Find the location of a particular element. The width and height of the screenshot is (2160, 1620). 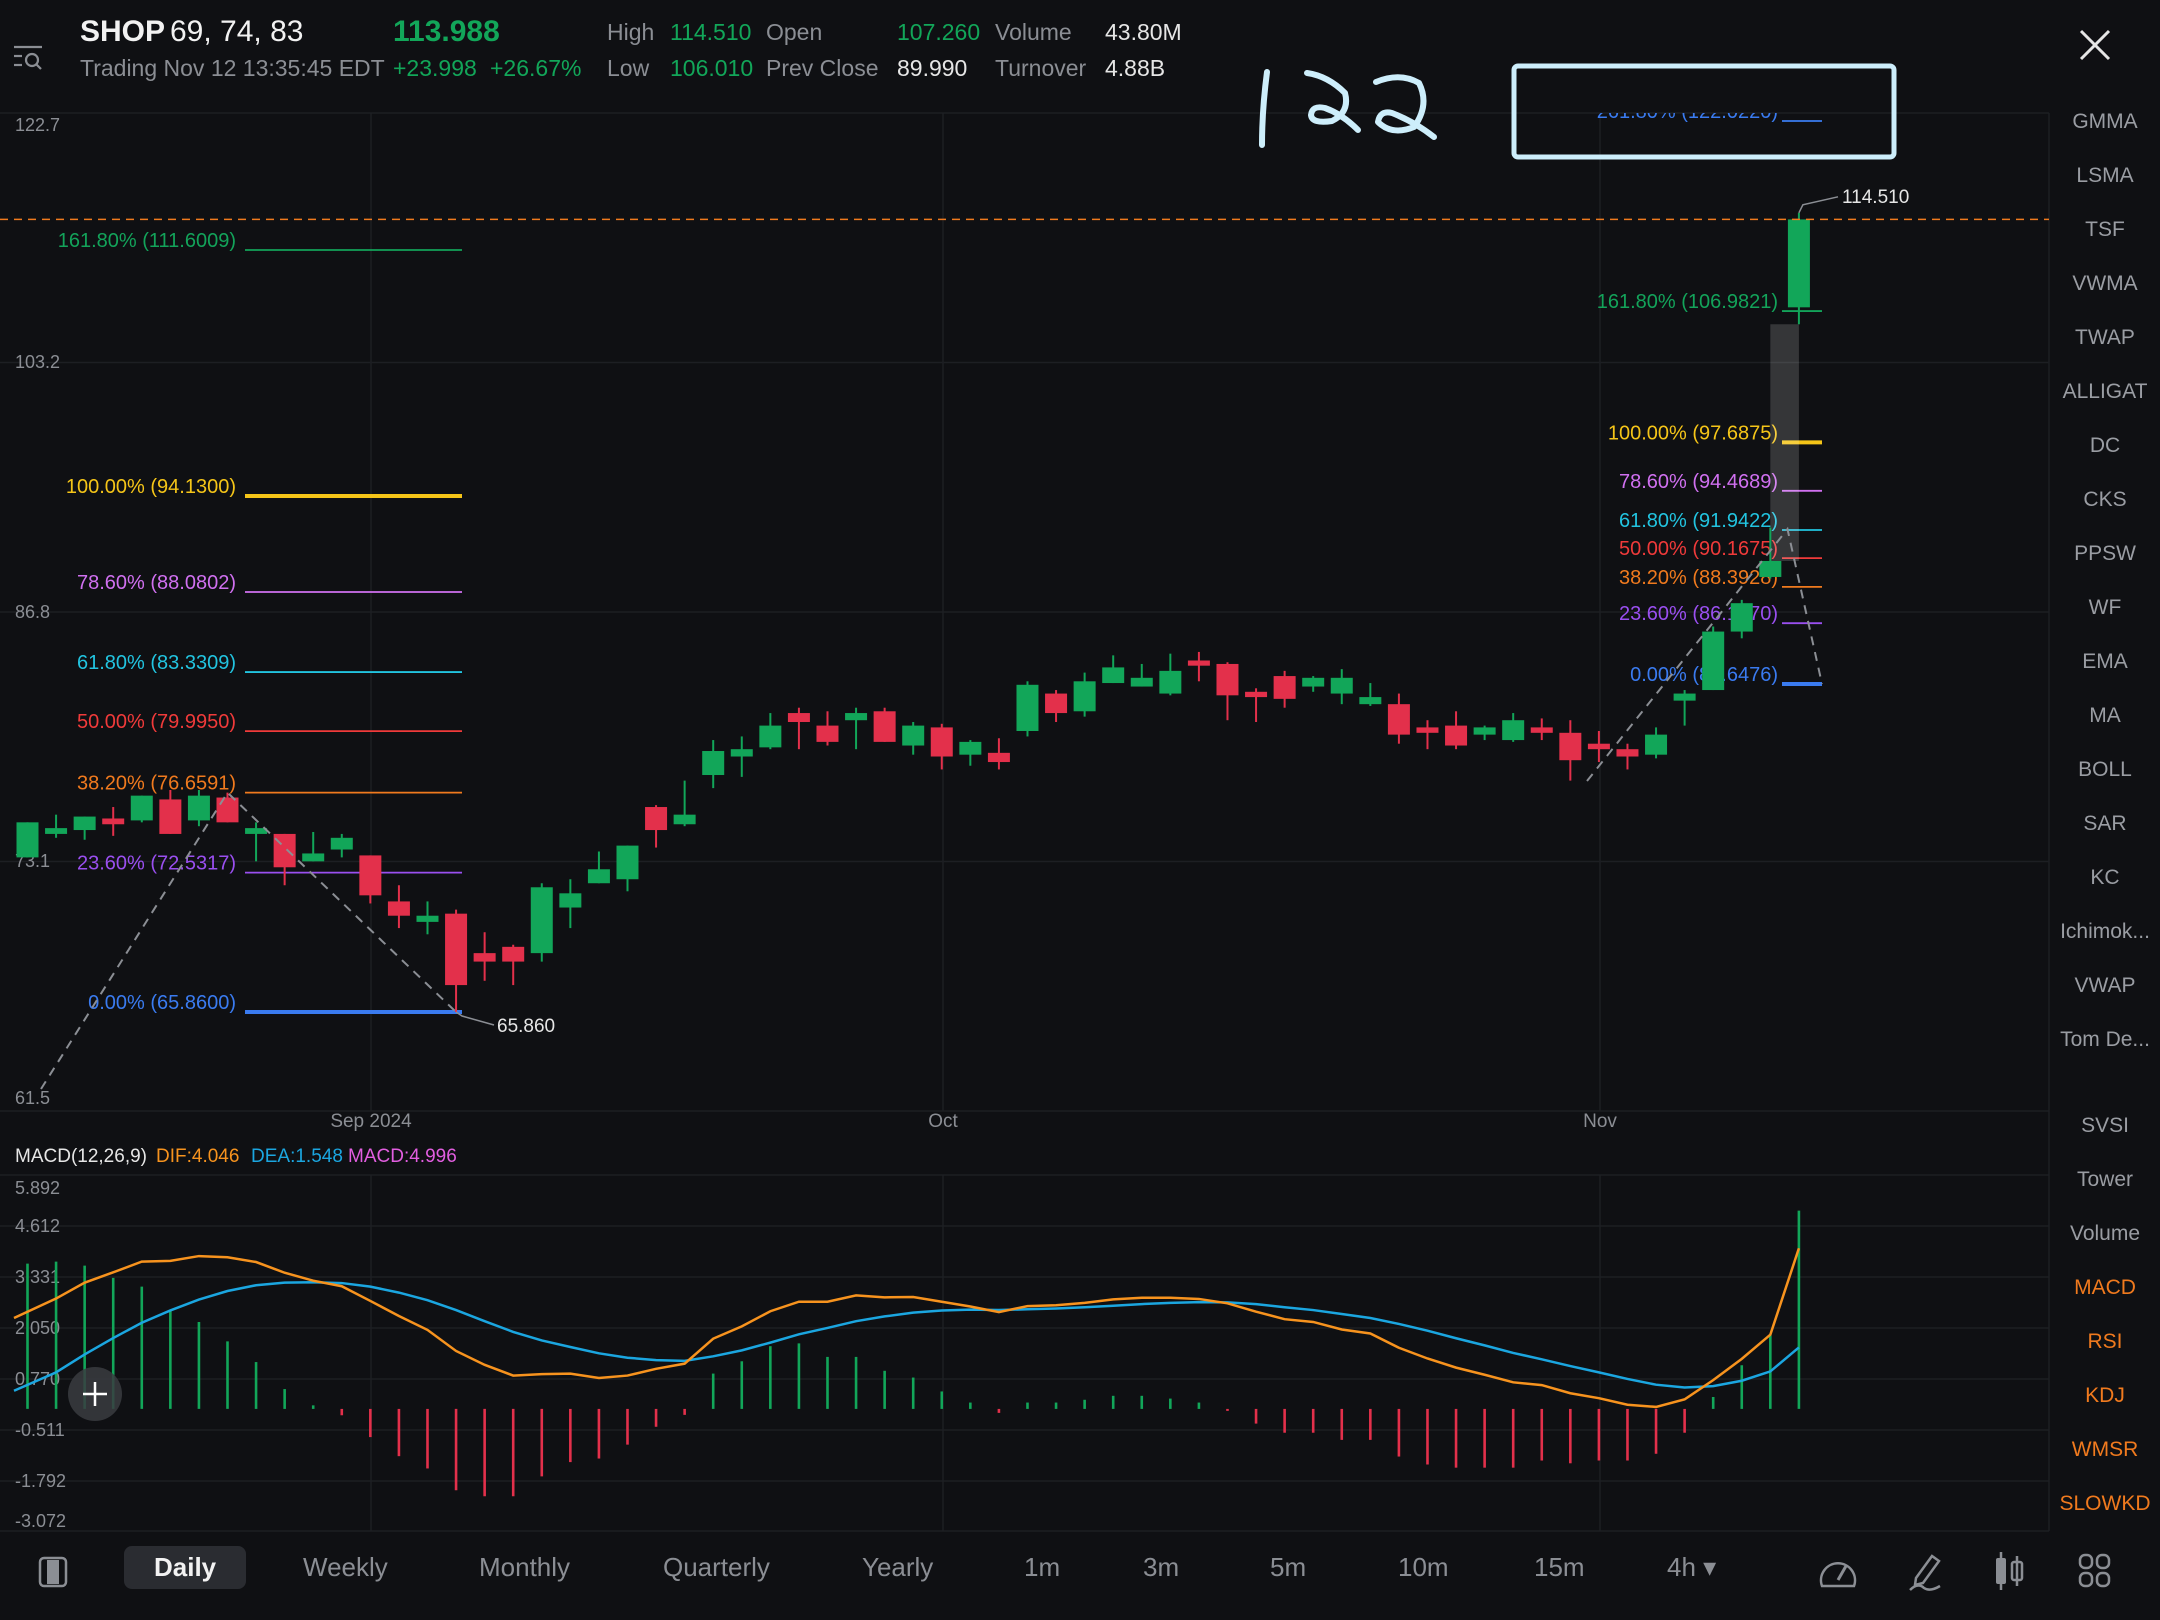

indicator-vwma: VWMA is located at coordinates (2105, 284).